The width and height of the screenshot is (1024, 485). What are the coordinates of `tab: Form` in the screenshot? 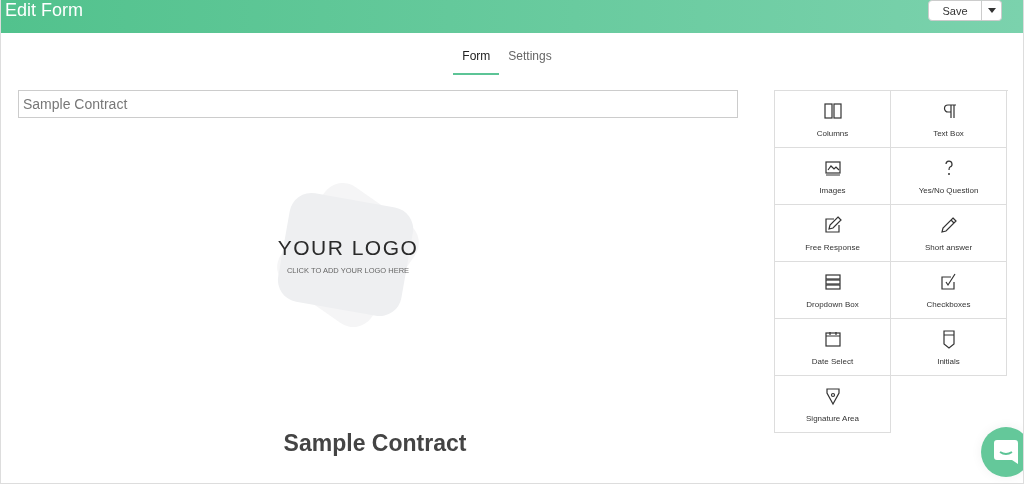 It's located at (476, 60).